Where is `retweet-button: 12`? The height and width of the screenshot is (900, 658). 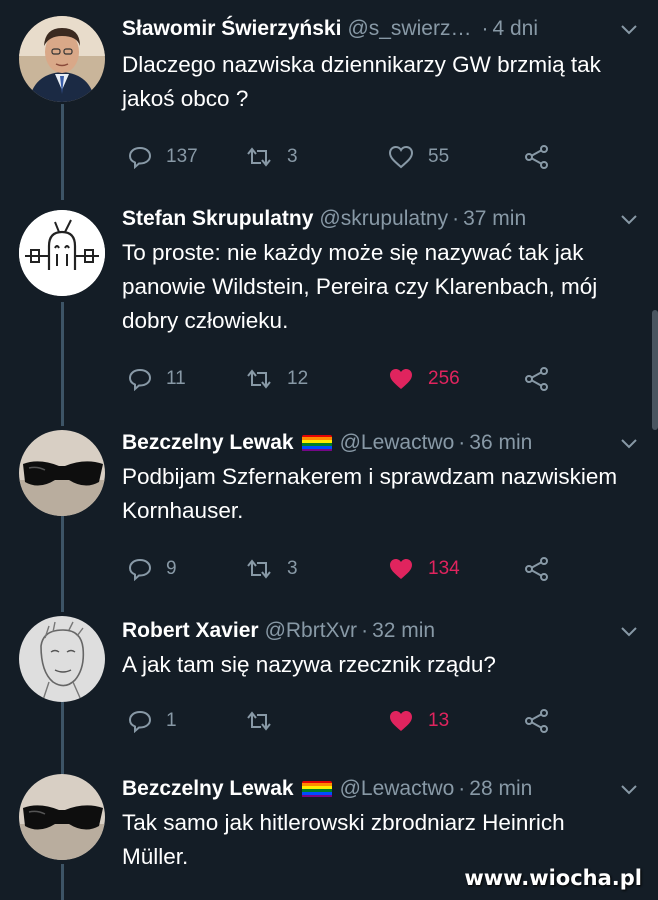
retweet-button: 12 is located at coordinates (276, 379).